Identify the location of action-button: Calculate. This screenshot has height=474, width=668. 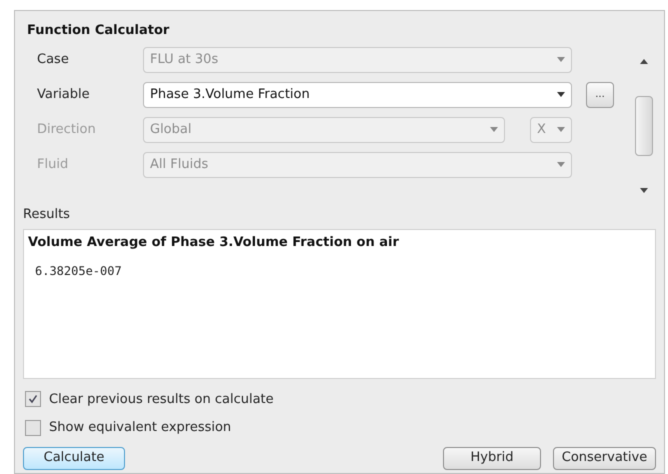
(74, 458).